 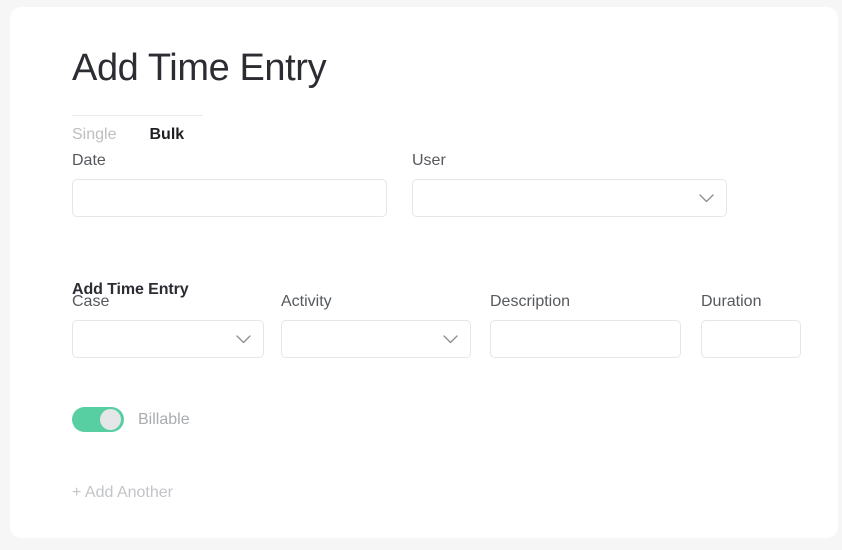 I want to click on page-title: Add Time Entry, so click(x=199, y=68).